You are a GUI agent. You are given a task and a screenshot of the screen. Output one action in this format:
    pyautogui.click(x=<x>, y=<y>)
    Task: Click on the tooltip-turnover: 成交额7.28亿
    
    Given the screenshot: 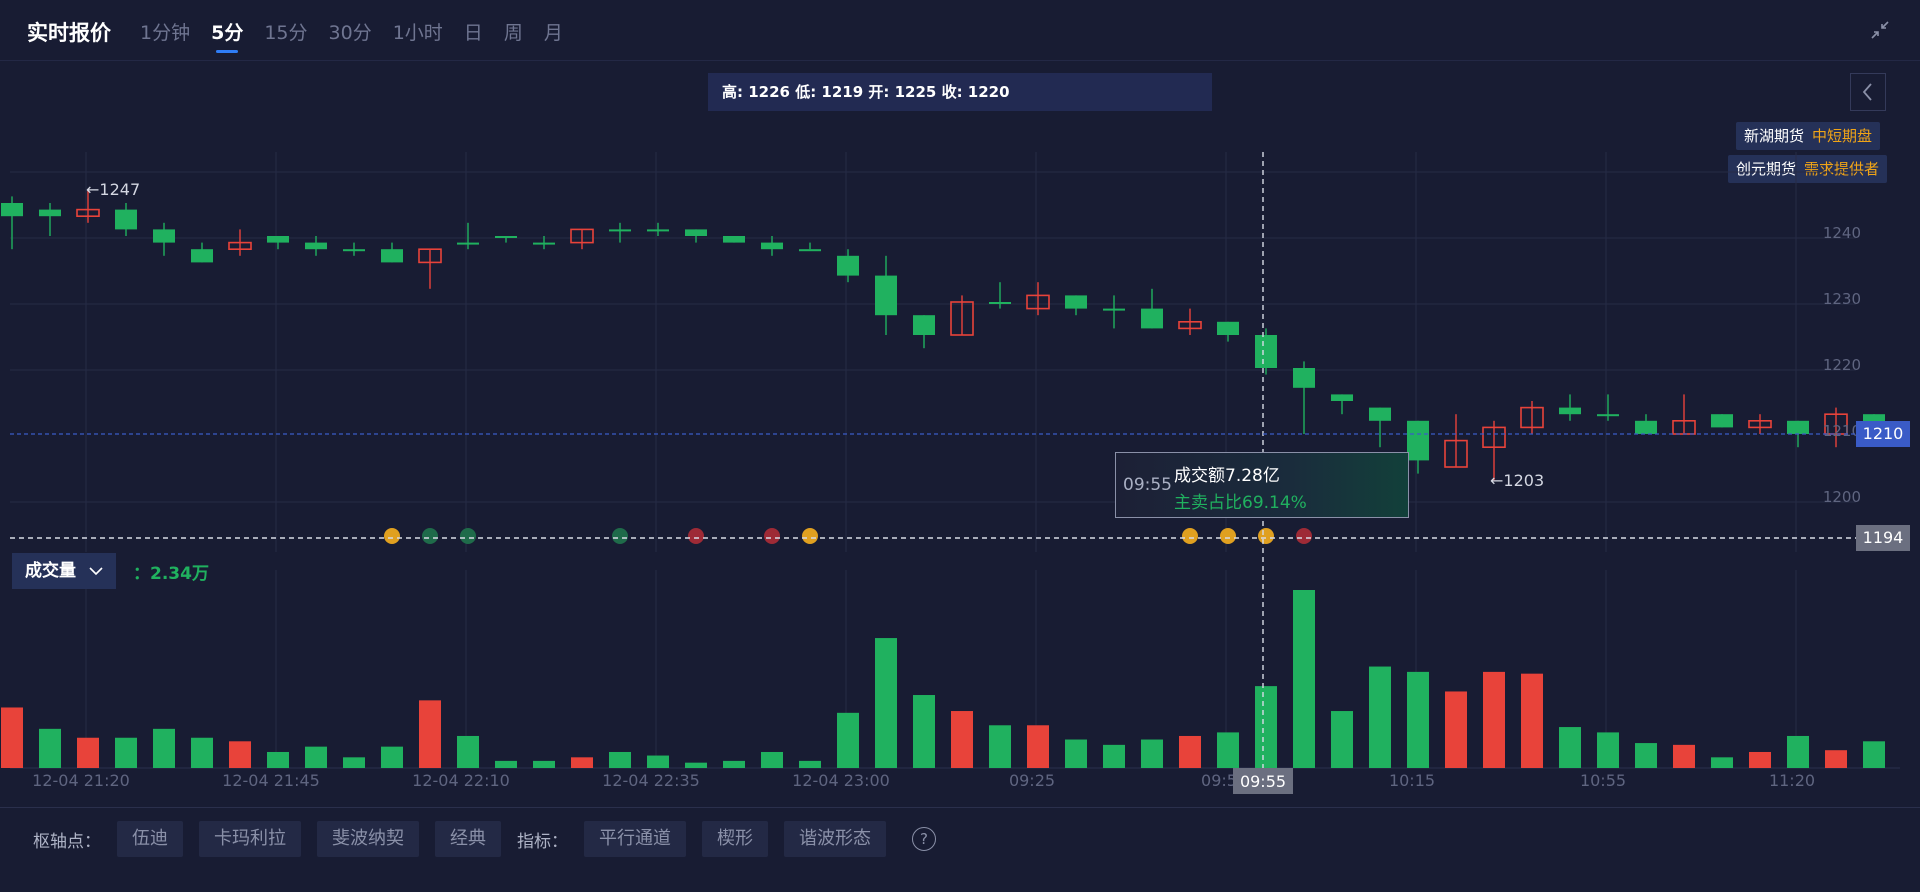 What is the action you would take?
    pyautogui.click(x=1227, y=476)
    